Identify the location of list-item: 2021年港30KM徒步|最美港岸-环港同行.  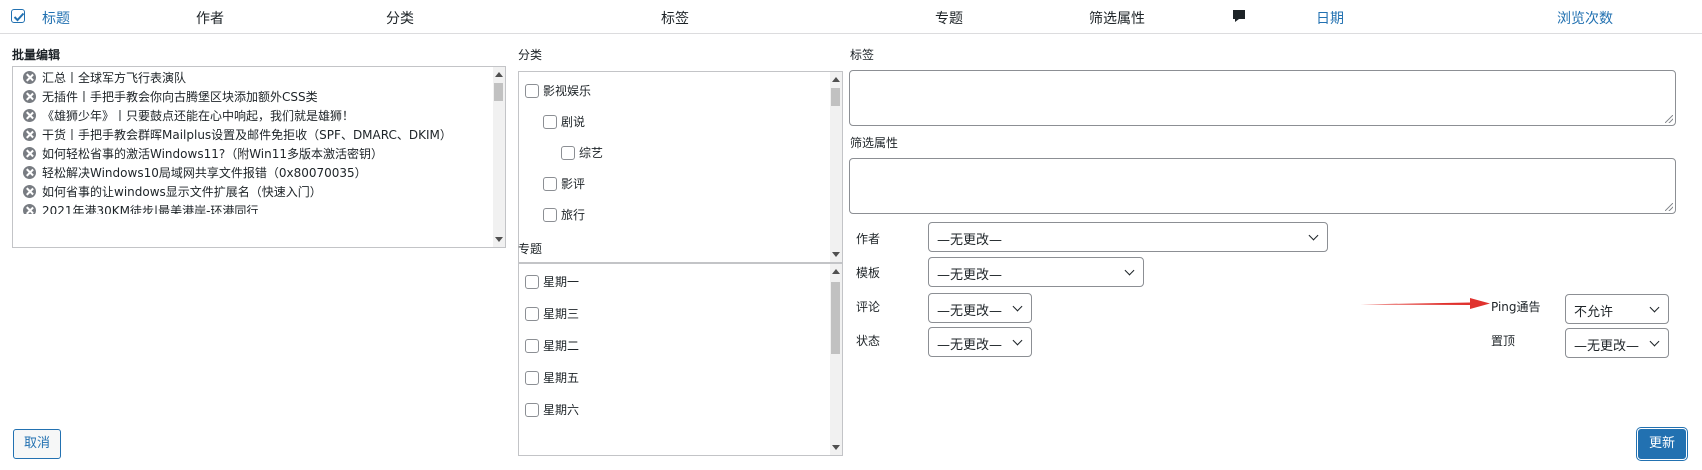
(140, 208).